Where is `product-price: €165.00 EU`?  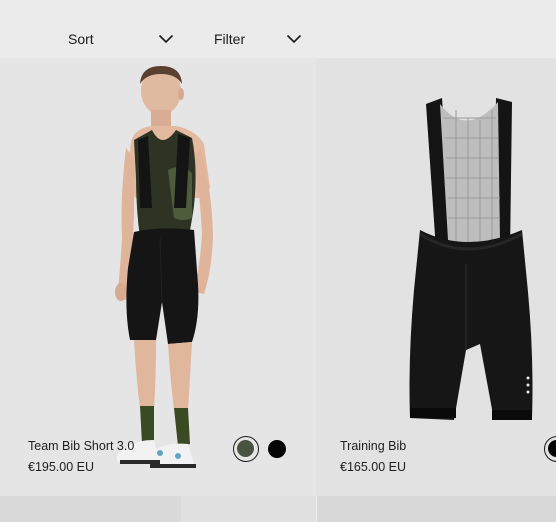 product-price: €165.00 EU is located at coordinates (373, 467).